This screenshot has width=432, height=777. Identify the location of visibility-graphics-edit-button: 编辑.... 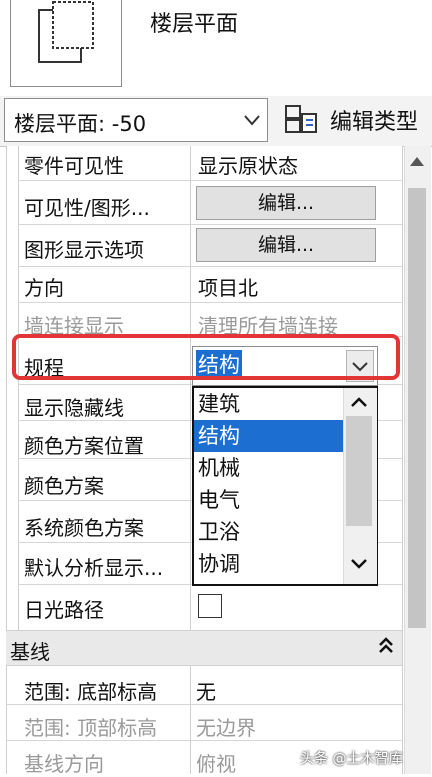
(286, 203).